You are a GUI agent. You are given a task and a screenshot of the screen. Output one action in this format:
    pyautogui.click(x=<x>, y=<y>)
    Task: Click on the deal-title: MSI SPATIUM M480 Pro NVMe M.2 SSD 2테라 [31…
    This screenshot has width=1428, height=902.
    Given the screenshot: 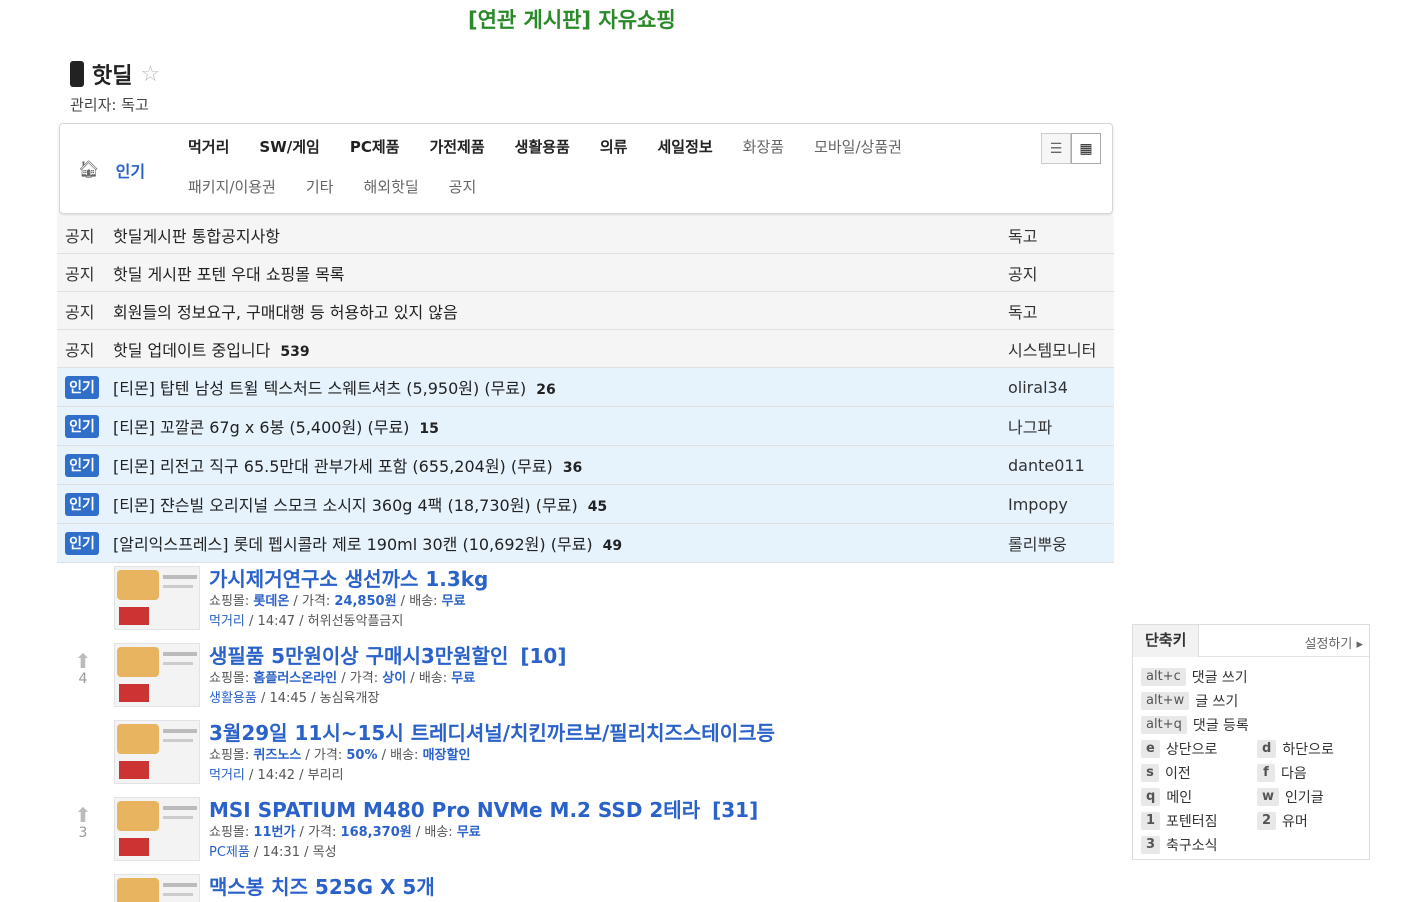 What is the action you would take?
    pyautogui.click(x=483, y=810)
    